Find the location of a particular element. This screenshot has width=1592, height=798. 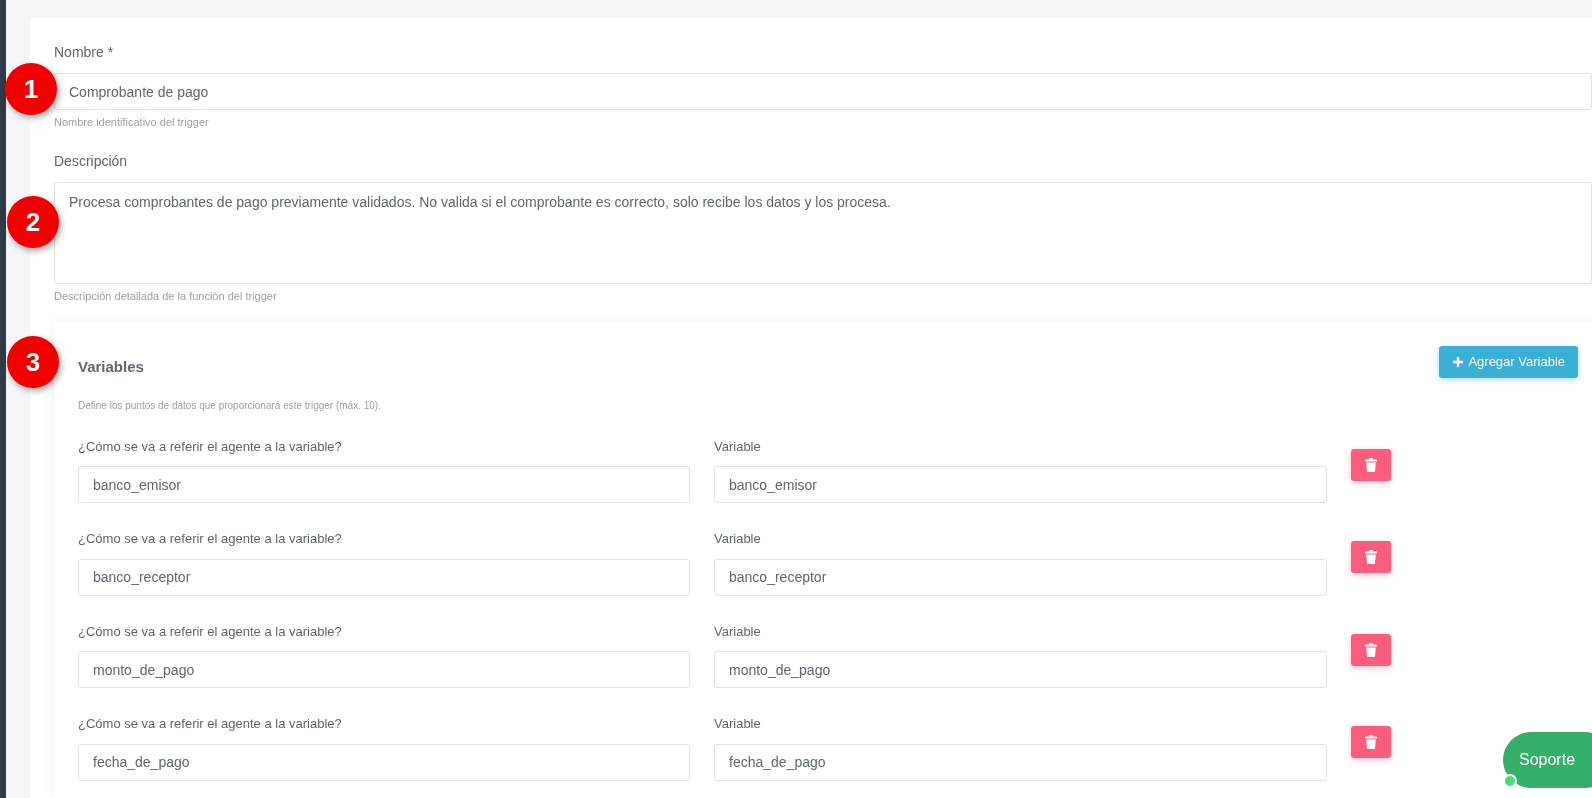

alias-input: monto_de_pago is located at coordinates (384, 669).